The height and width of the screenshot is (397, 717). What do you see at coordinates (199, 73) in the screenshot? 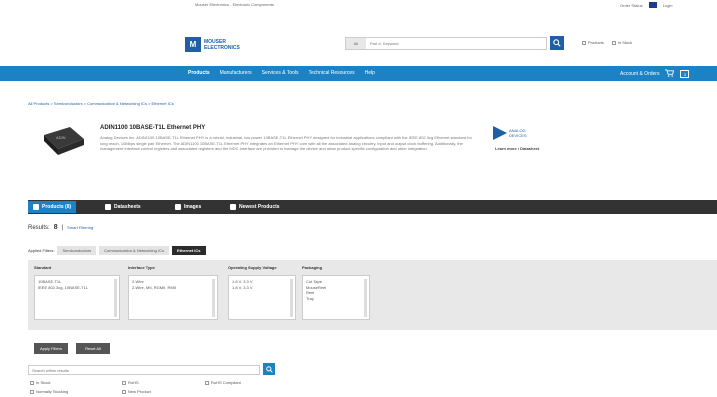
I see `nav-item-products: Products` at bounding box center [199, 73].